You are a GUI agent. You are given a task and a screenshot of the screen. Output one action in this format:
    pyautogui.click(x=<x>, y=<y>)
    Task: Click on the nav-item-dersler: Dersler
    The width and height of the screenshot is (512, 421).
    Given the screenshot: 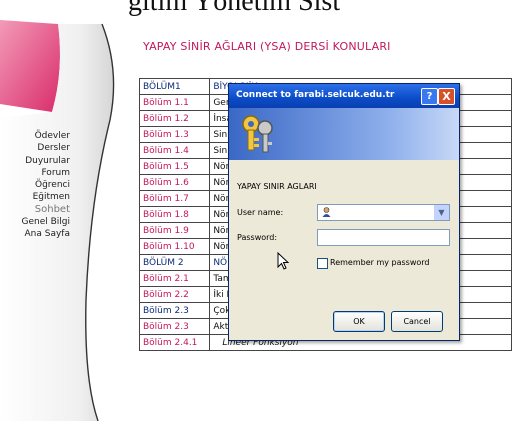 What is the action you would take?
    pyautogui.click(x=40, y=148)
    